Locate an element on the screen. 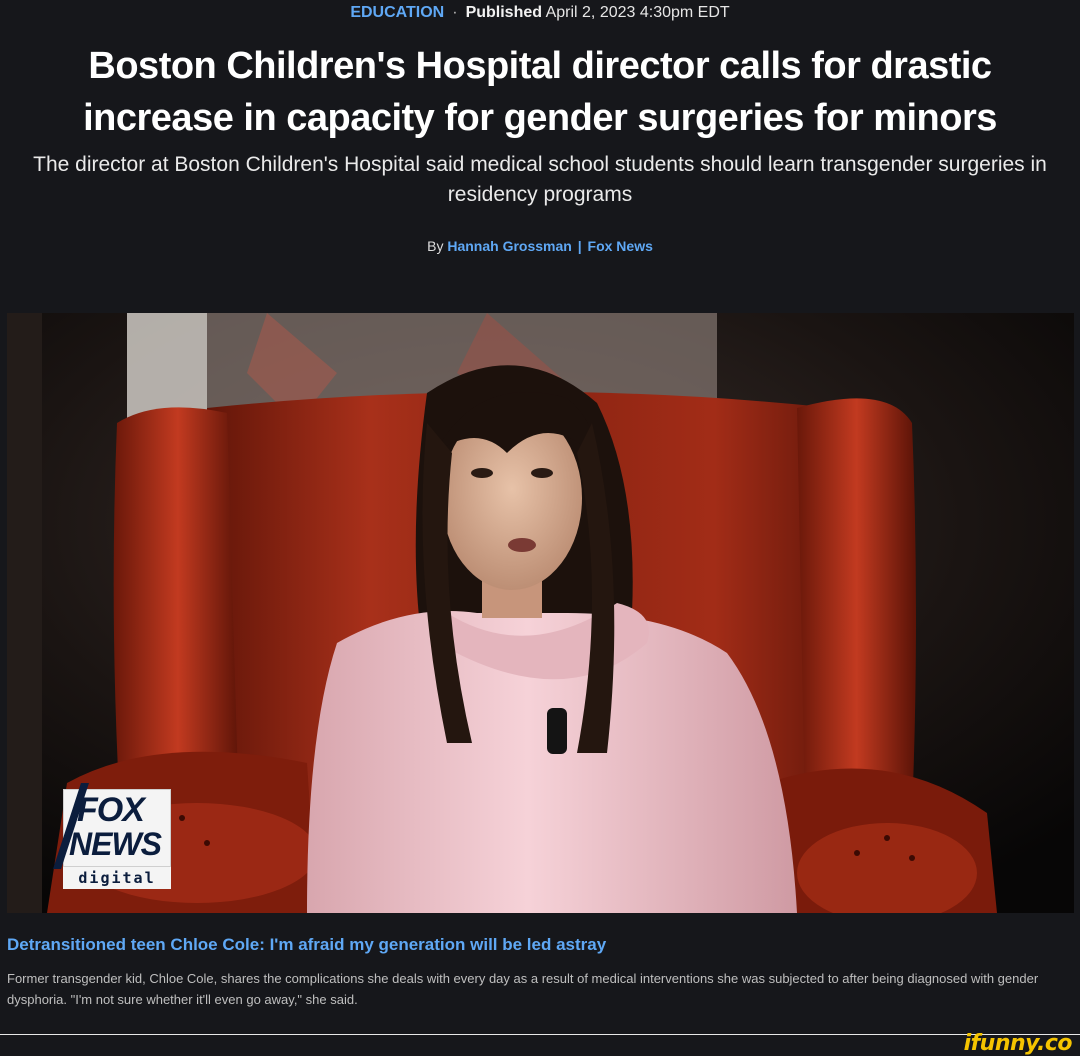 This screenshot has width=1080, height=1056. category-link: EDUCATION is located at coordinates (397, 12).